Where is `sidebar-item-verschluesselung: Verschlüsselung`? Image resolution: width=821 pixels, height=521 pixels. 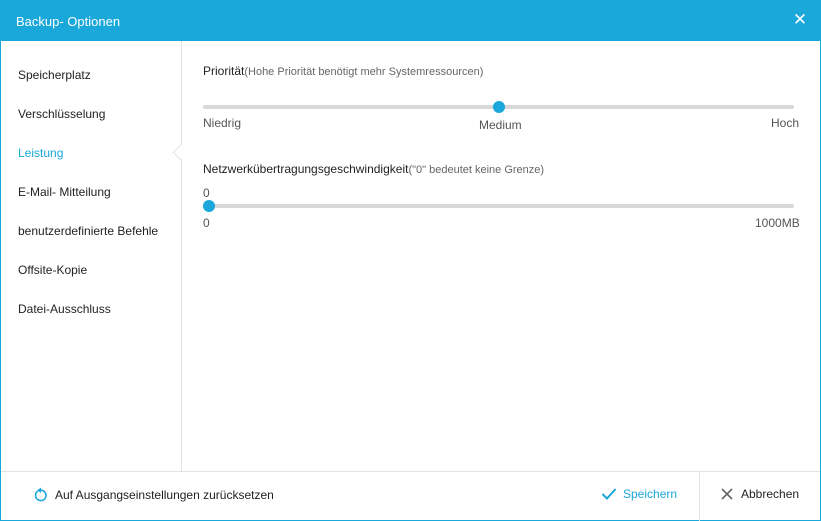
sidebar-item-verschluesselung: Verschlüsselung is located at coordinates (61, 114).